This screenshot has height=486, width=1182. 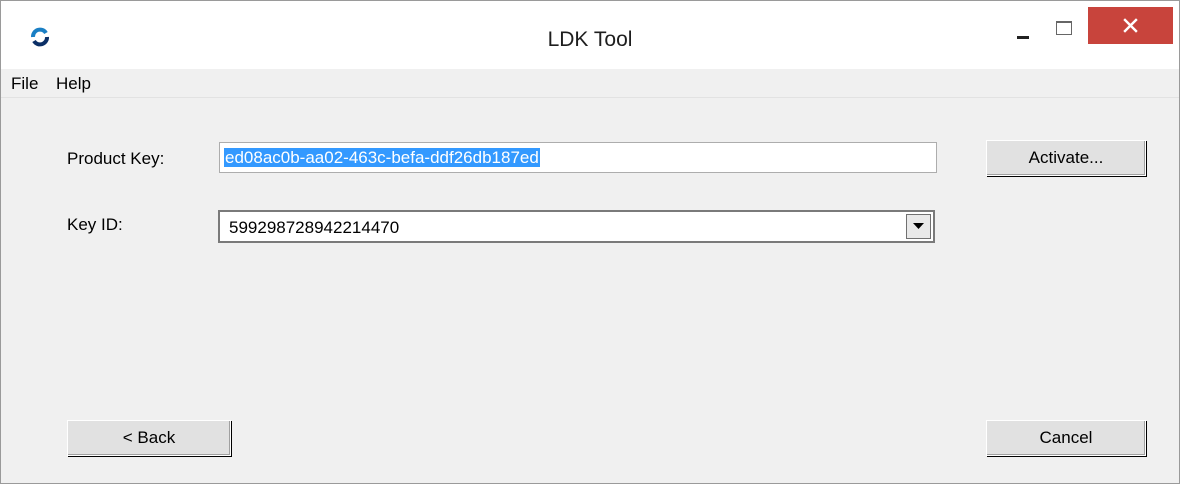 I want to click on close-icon, so click(x=1130, y=25).